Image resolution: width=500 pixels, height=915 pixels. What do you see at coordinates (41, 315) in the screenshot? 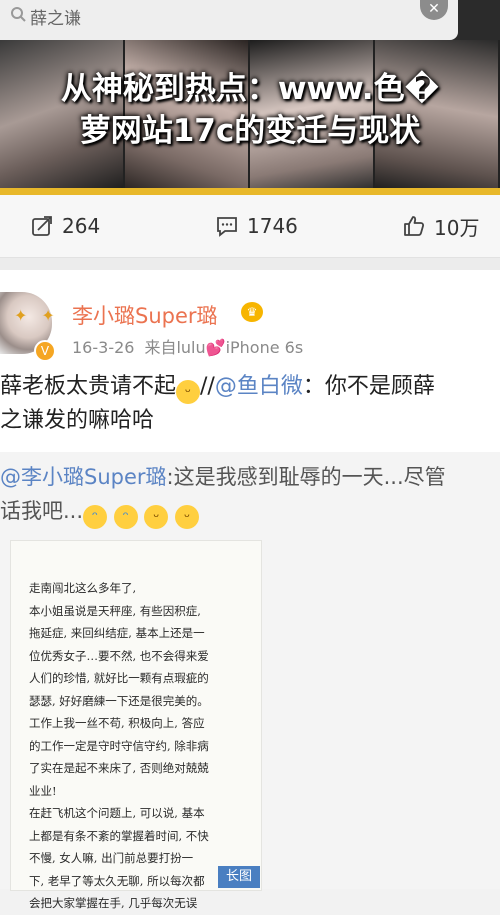
I see `bow-icon: ✦✦` at bounding box center [41, 315].